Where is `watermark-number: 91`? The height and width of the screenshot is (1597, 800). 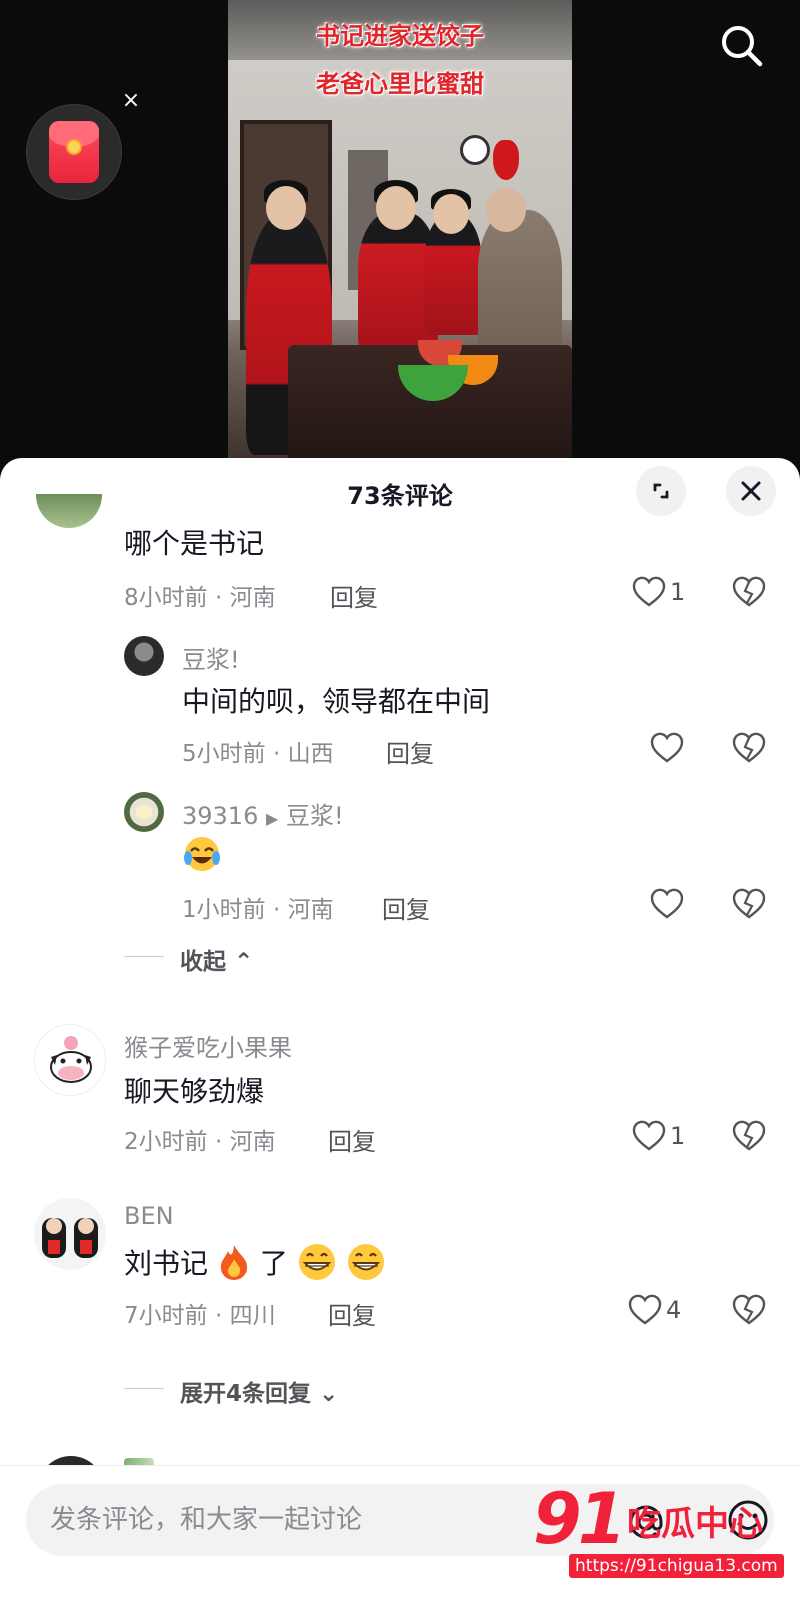 watermark-number: 91 is located at coordinates (579, 1519).